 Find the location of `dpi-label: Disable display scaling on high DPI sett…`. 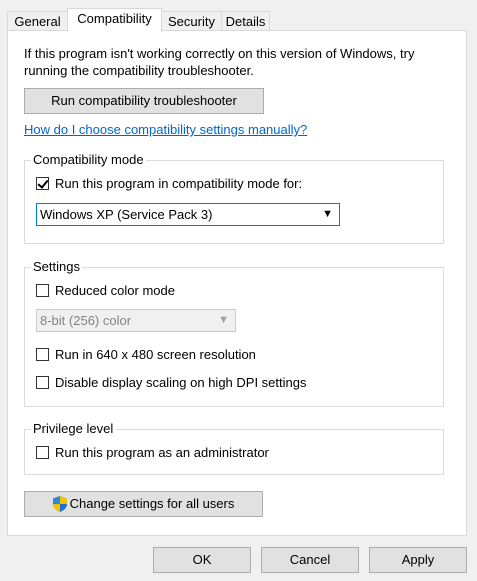

dpi-label: Disable display scaling on high DPI sett… is located at coordinates (181, 382).